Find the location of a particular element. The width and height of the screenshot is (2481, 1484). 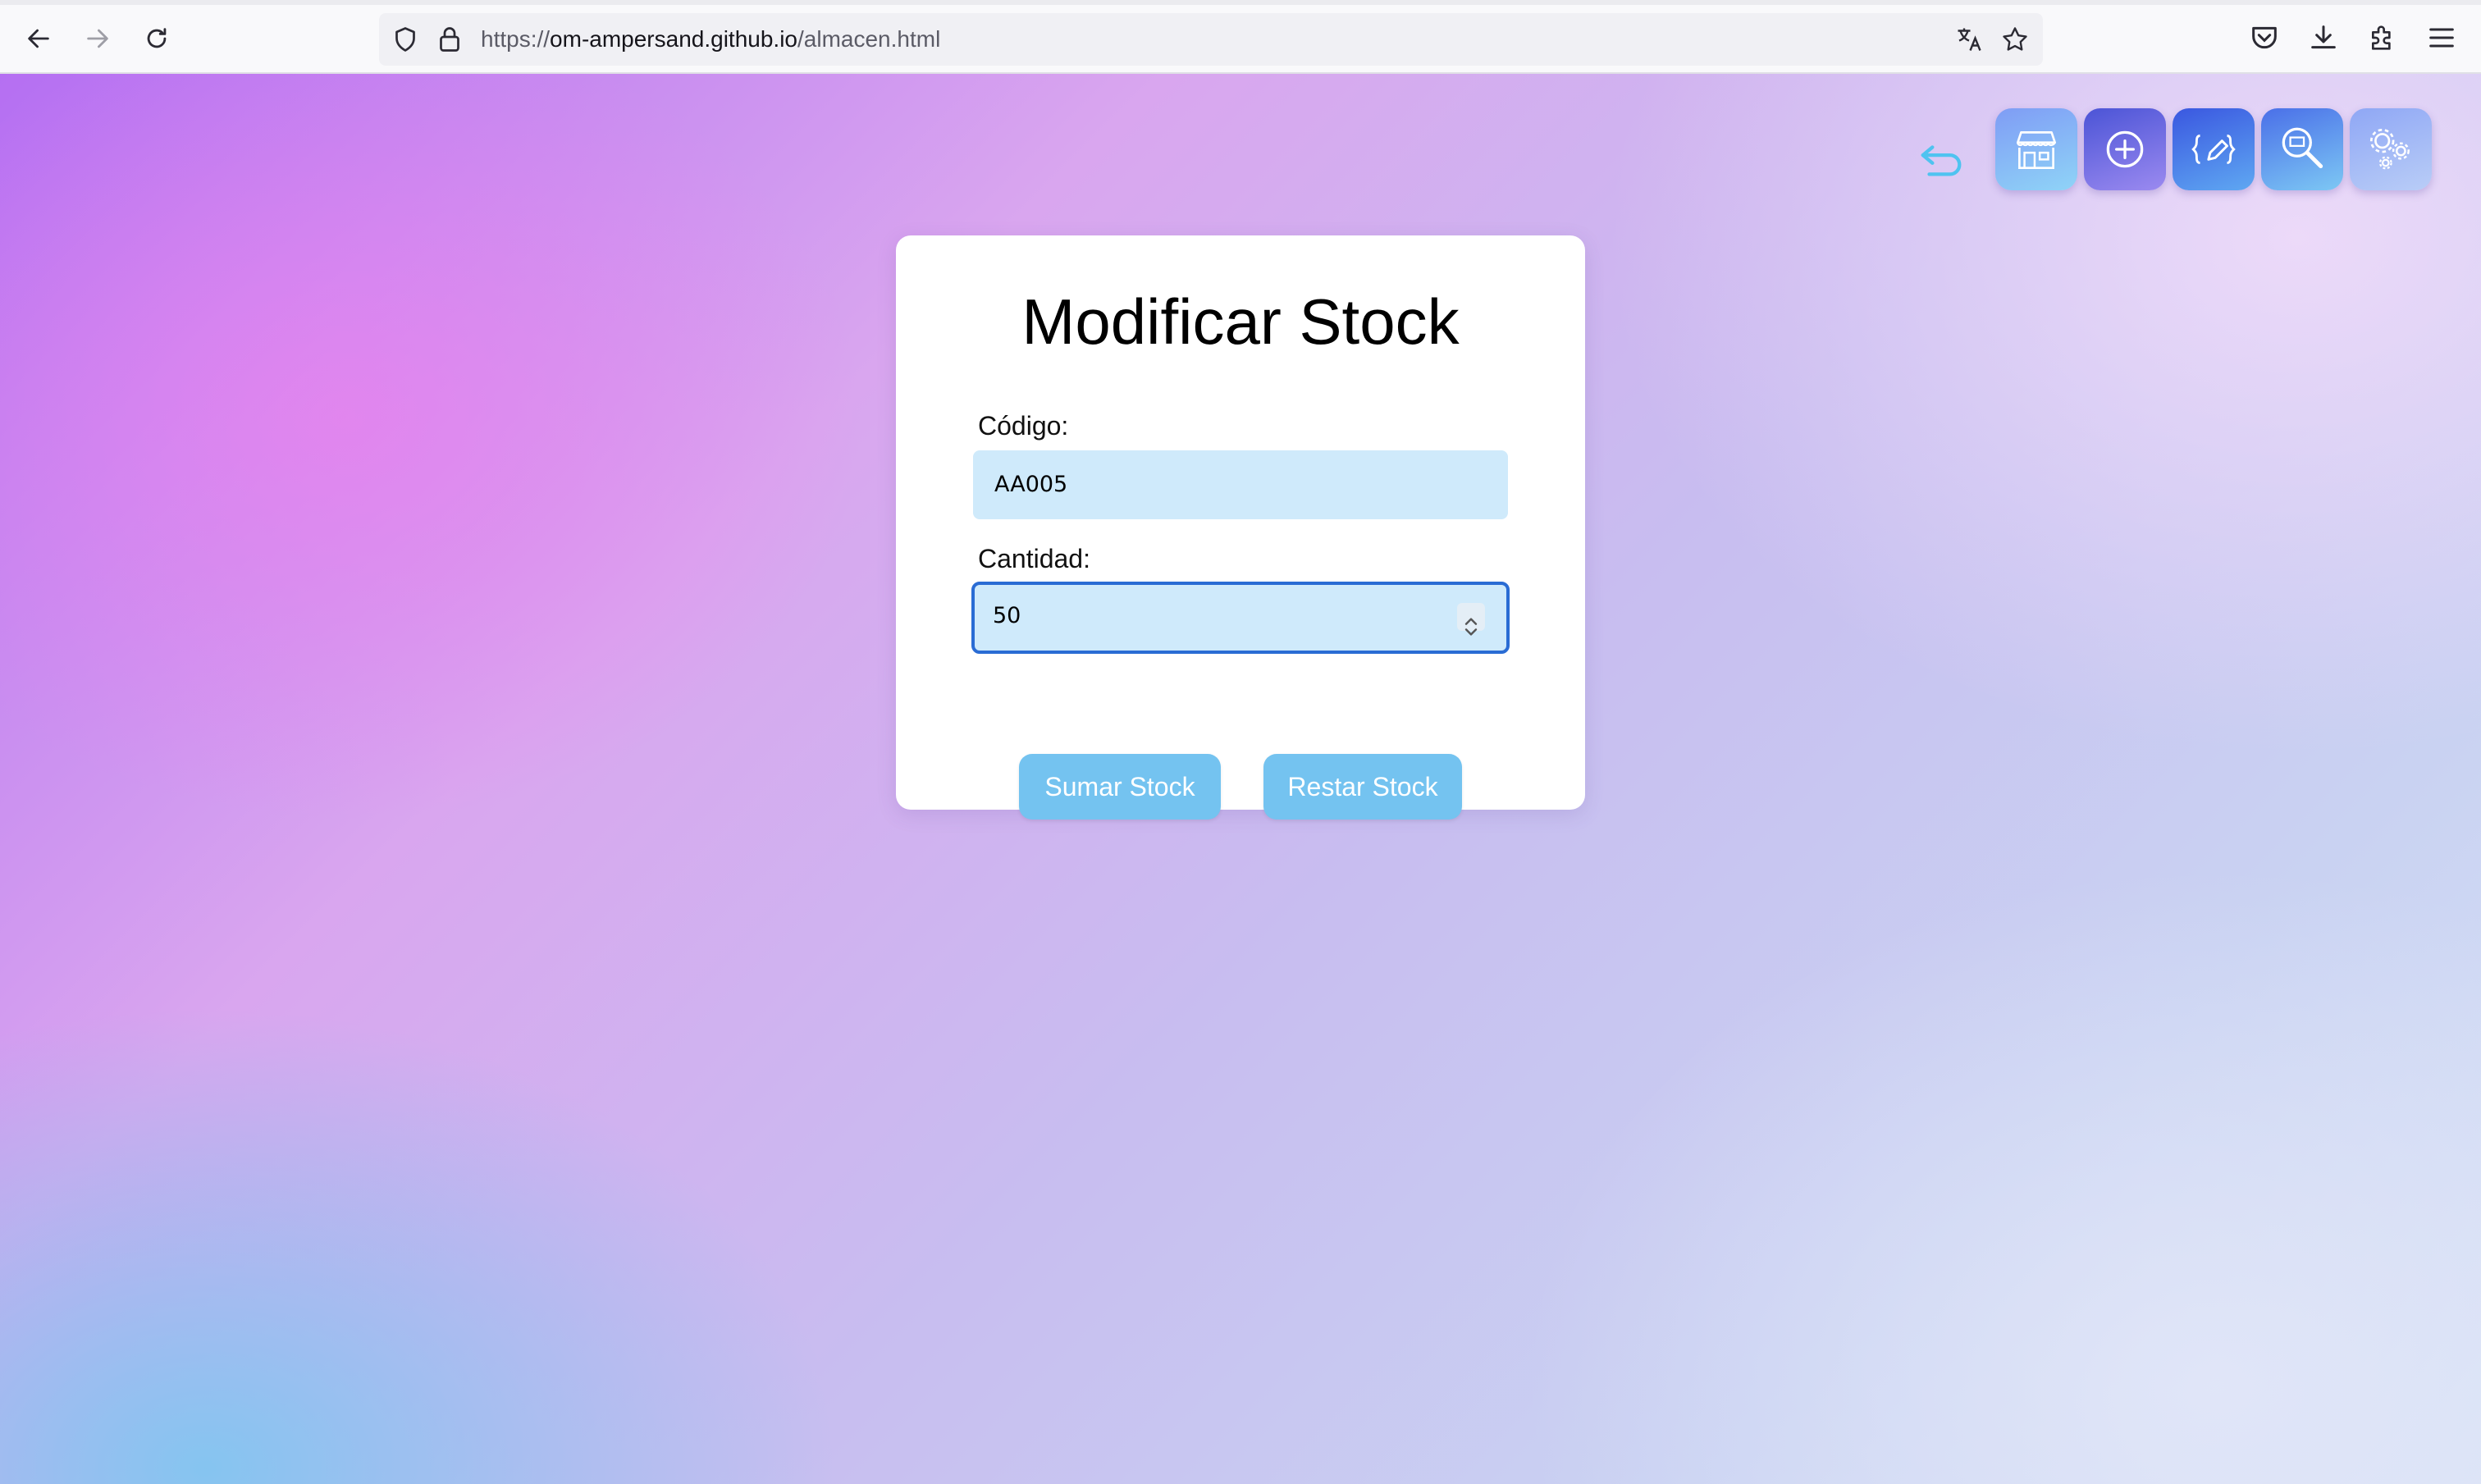

arrow-left-icon is located at coordinates (39, 38).